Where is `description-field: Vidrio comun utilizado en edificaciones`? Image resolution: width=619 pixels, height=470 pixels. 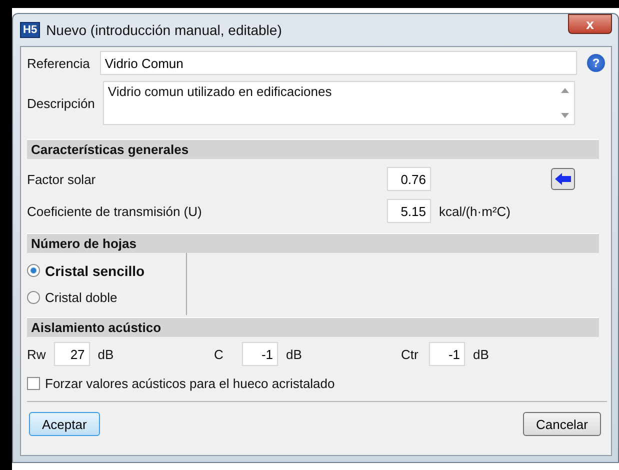 description-field: Vidrio comun utilizado en edificaciones is located at coordinates (338, 103).